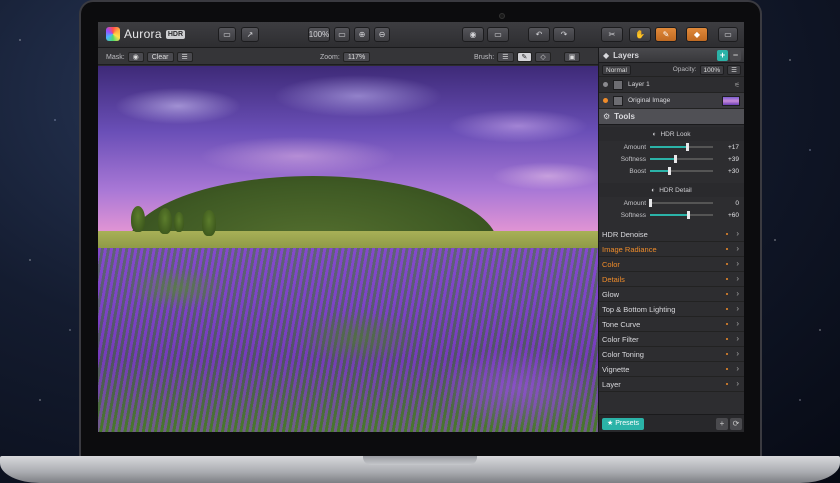  What do you see at coordinates (733, 215) in the screenshot?
I see `slider-value: +60` at bounding box center [733, 215].